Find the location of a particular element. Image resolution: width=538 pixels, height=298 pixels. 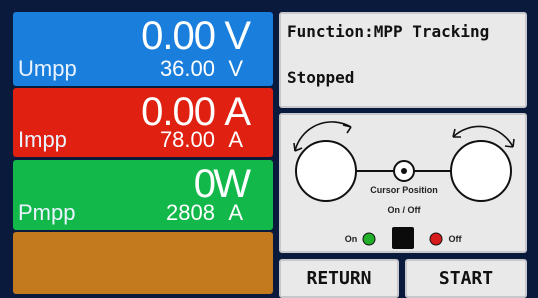

on-label: On is located at coordinates (351, 239).